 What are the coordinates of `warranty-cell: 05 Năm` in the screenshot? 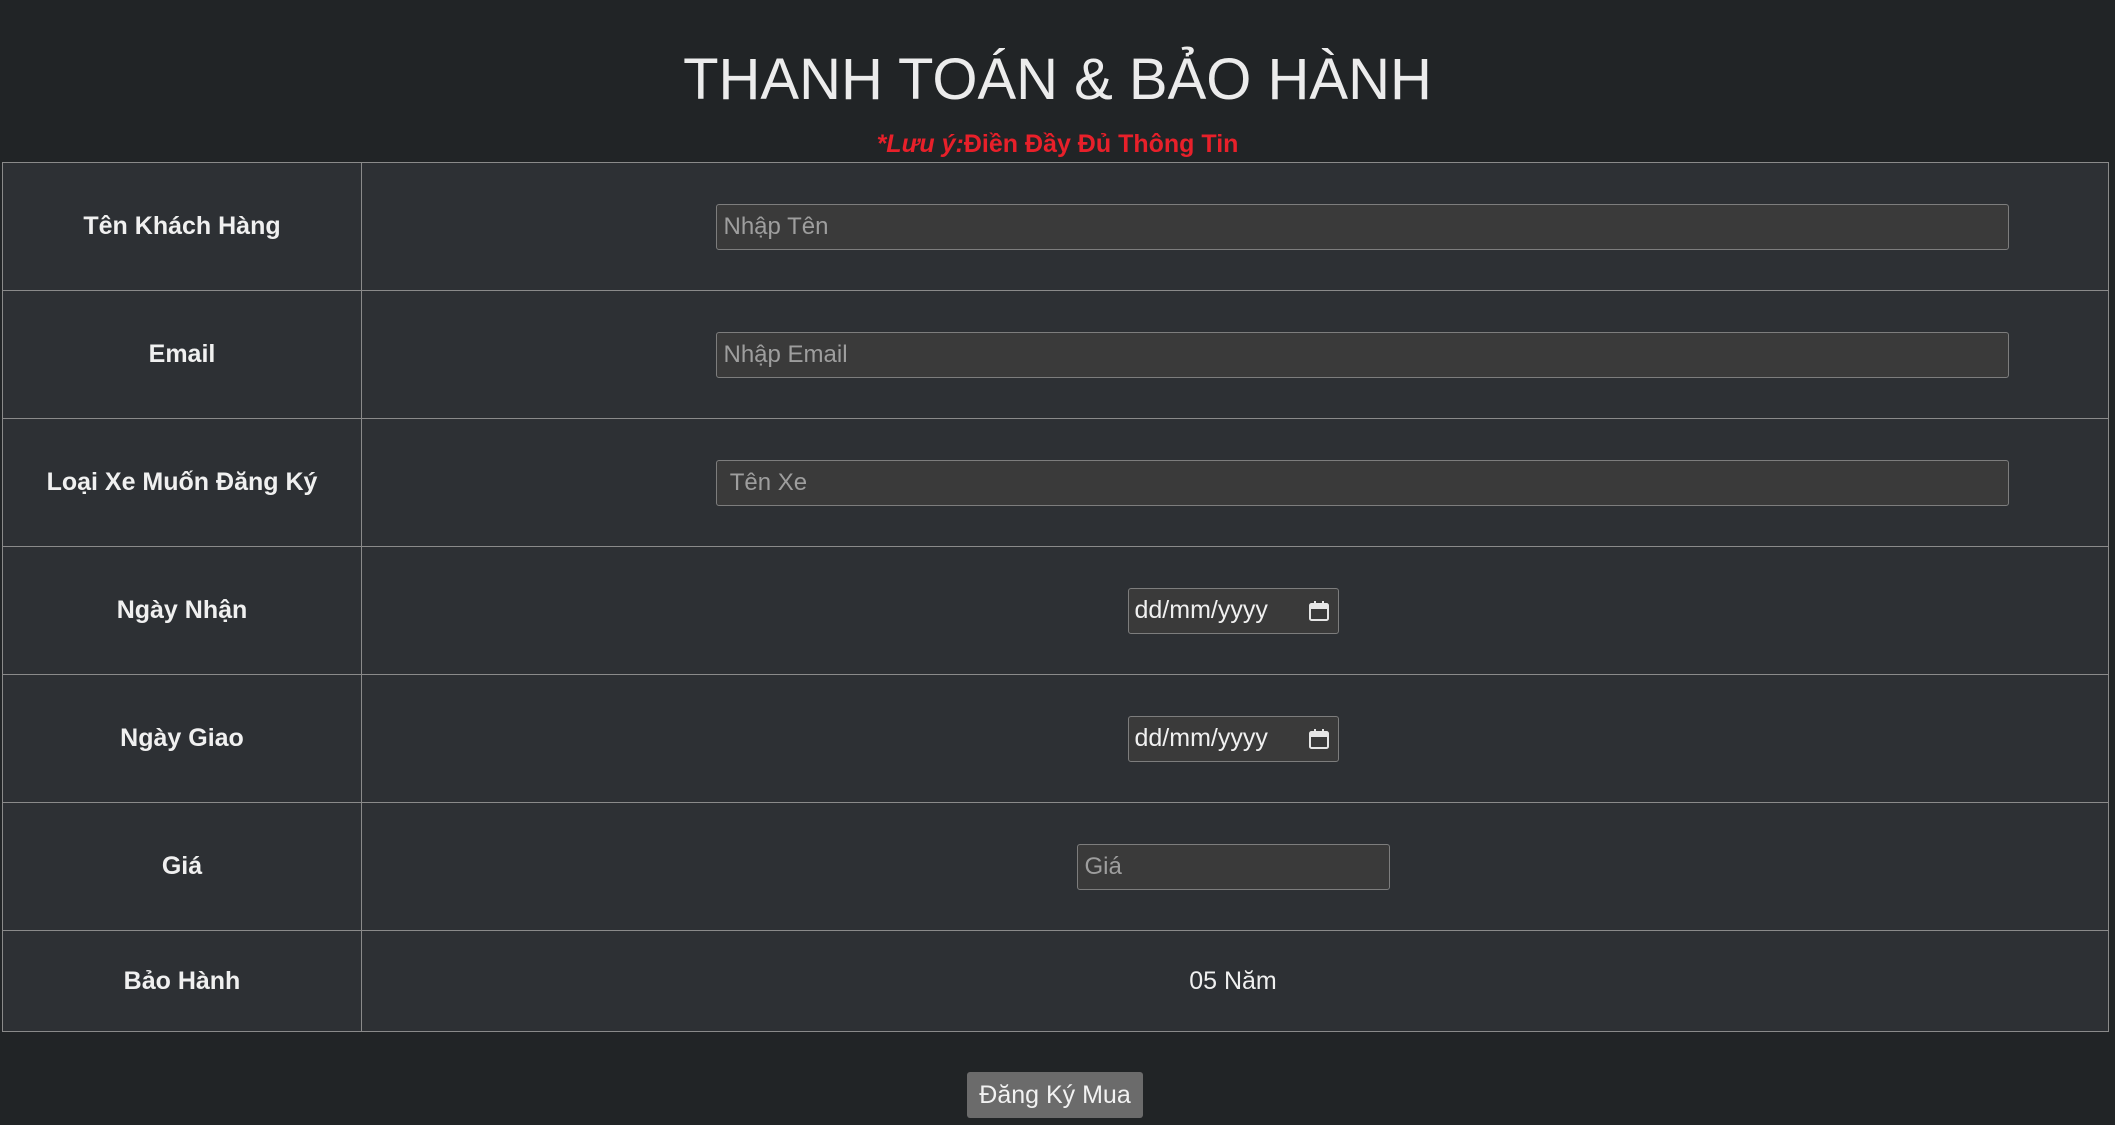 It's located at (1235, 981).